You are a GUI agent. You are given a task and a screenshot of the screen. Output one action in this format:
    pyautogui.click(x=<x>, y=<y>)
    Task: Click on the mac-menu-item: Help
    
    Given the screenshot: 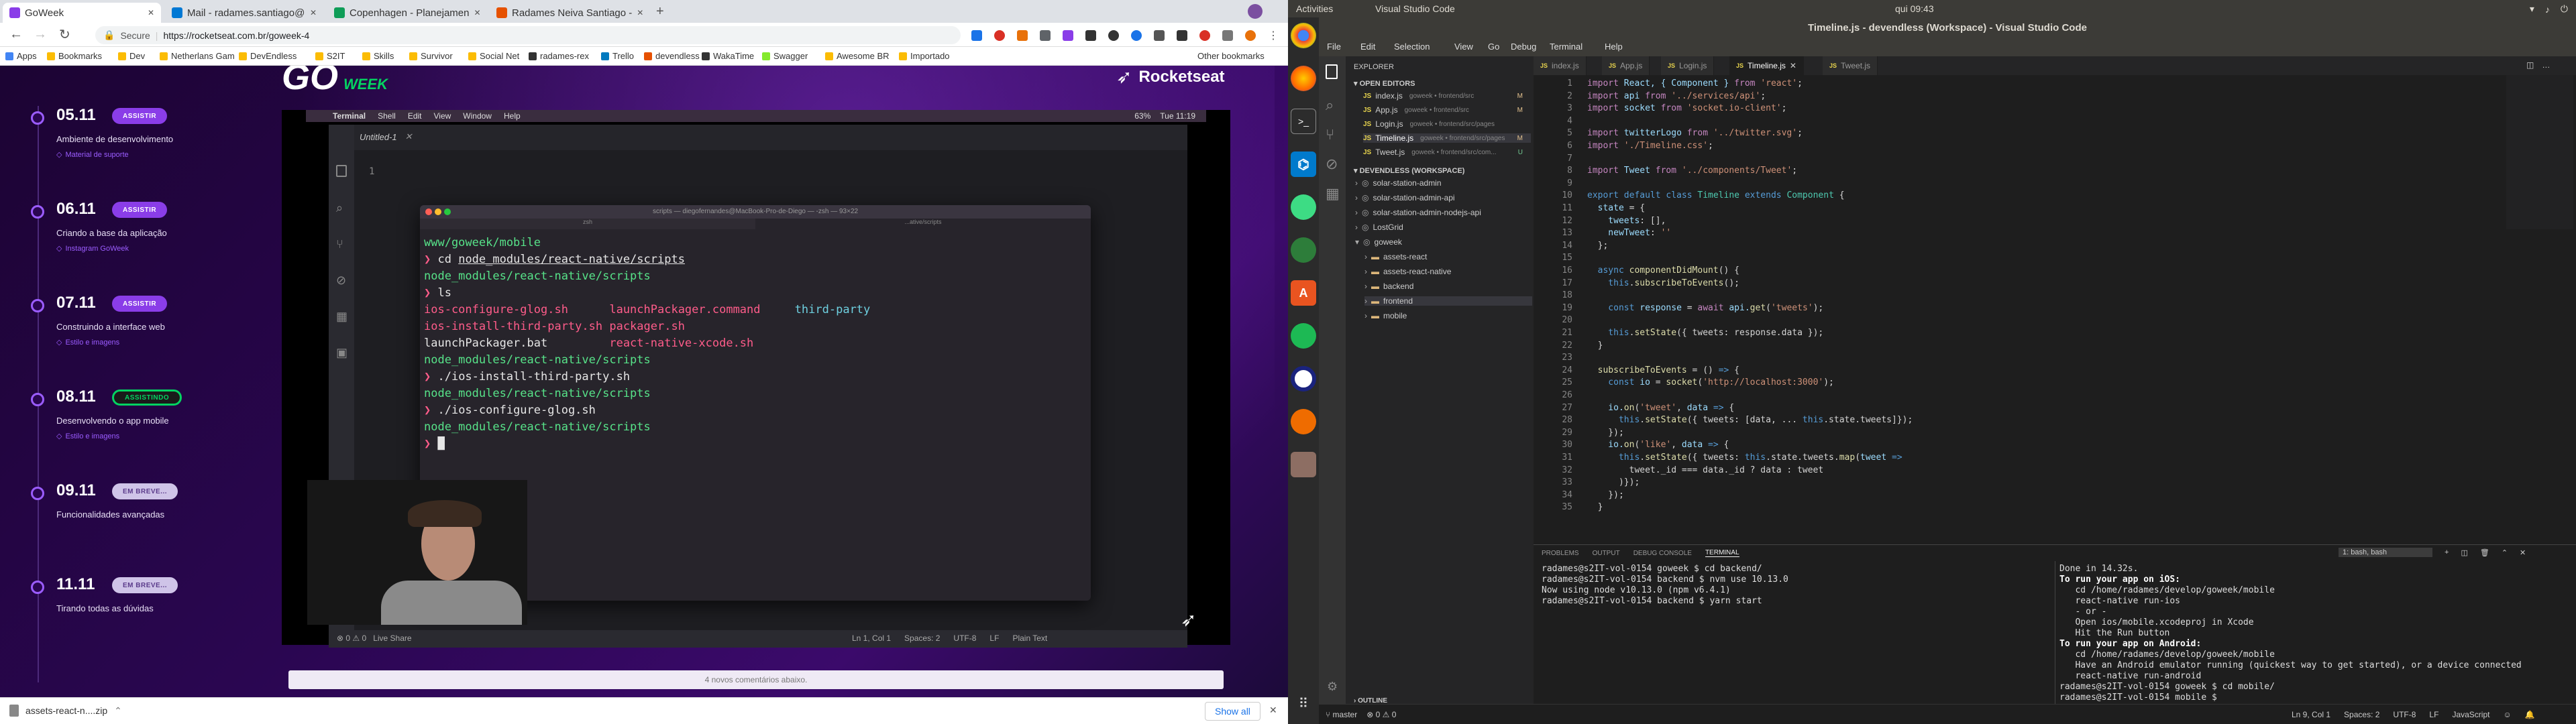 What is the action you would take?
    pyautogui.click(x=512, y=116)
    